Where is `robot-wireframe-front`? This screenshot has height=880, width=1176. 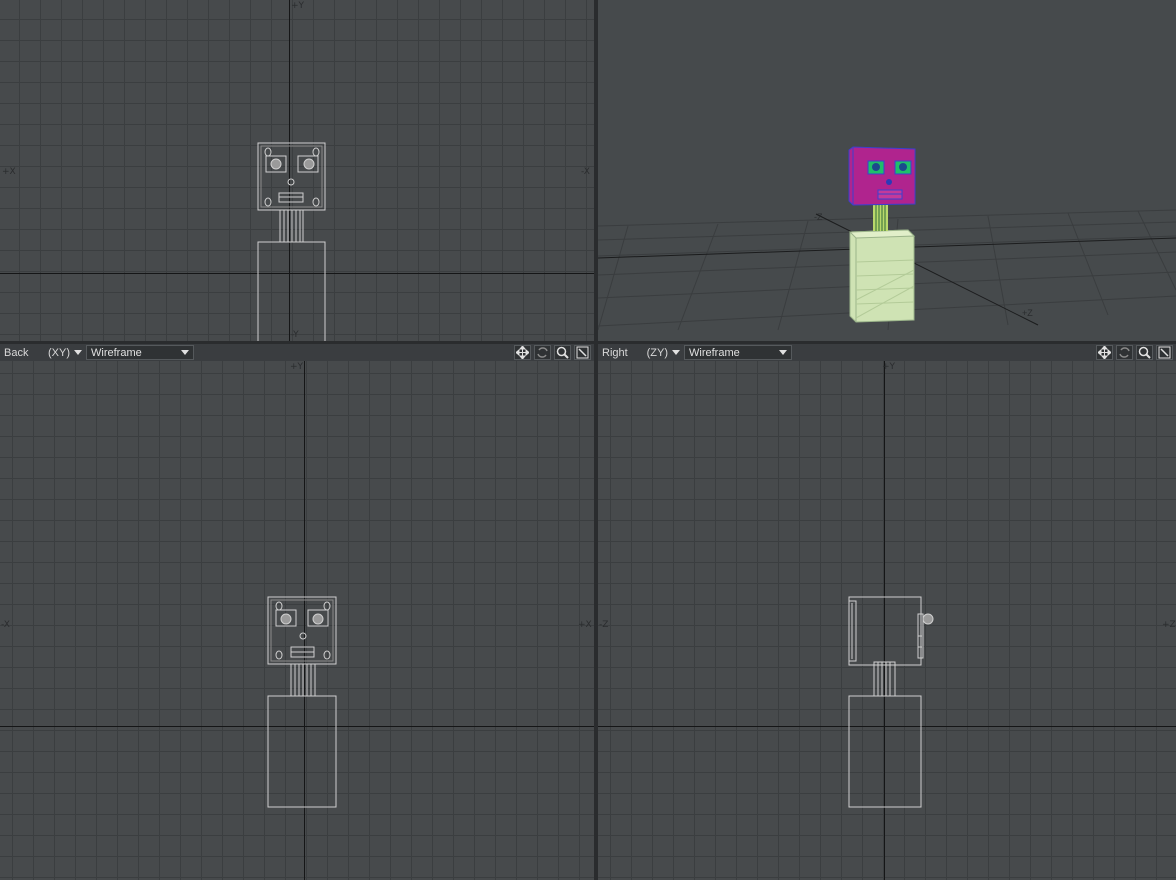 robot-wireframe-front is located at coordinates (291, 241).